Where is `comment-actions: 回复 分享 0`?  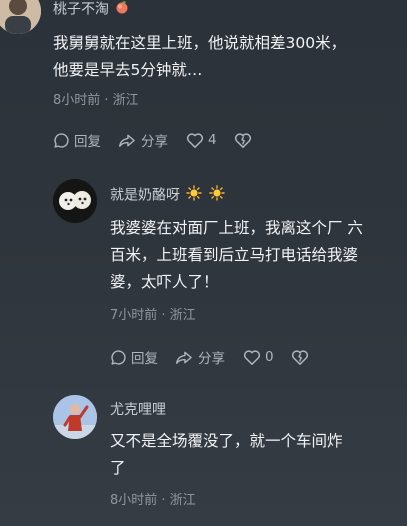
comment-actions: 回复 分享 0 is located at coordinates (209, 357).